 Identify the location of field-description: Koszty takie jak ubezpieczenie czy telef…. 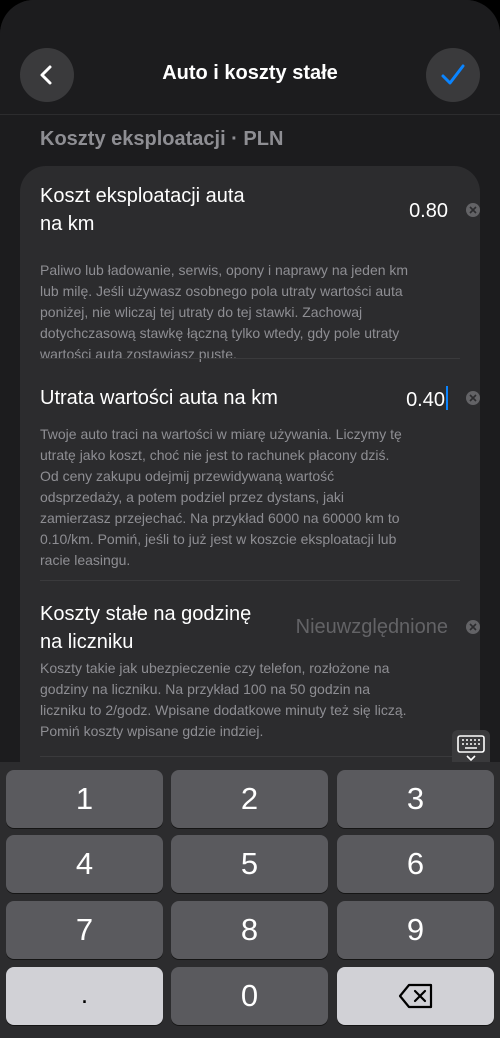
(250, 700).